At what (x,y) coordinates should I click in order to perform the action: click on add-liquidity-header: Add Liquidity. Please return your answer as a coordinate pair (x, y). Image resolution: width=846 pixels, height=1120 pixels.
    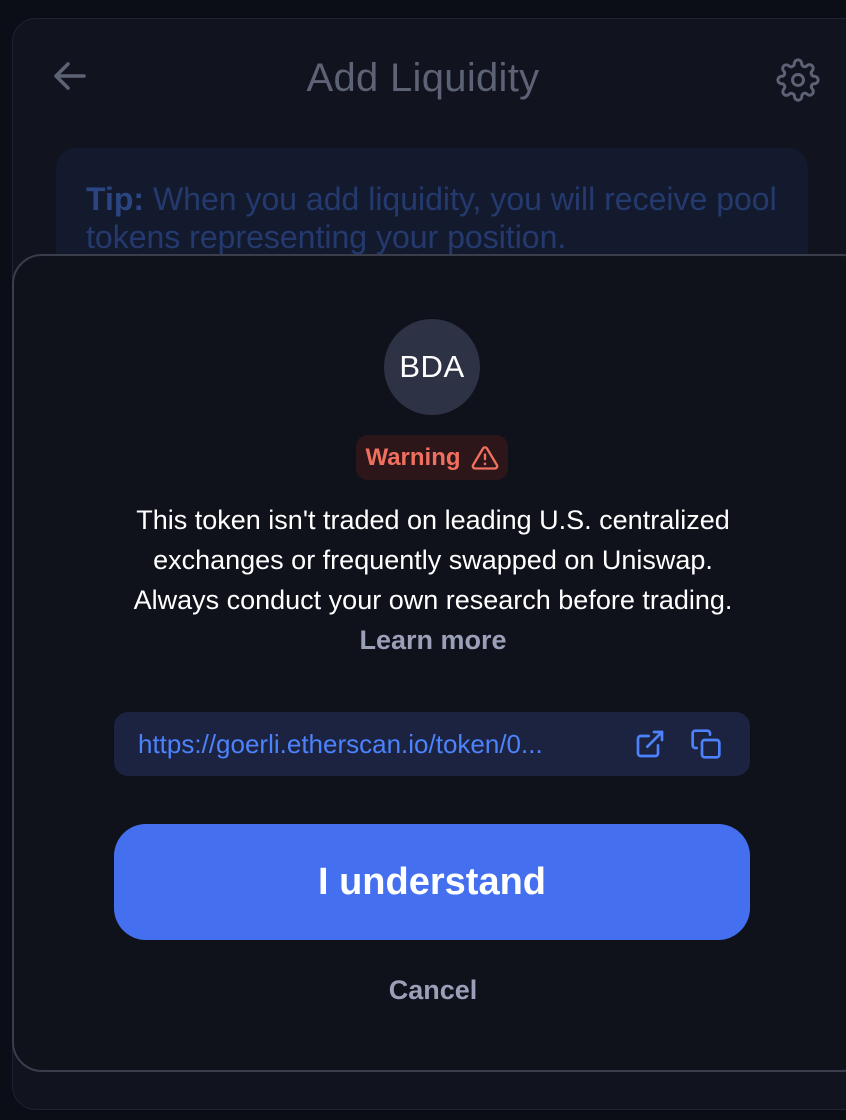
    Looking at the image, I should click on (423, 65).